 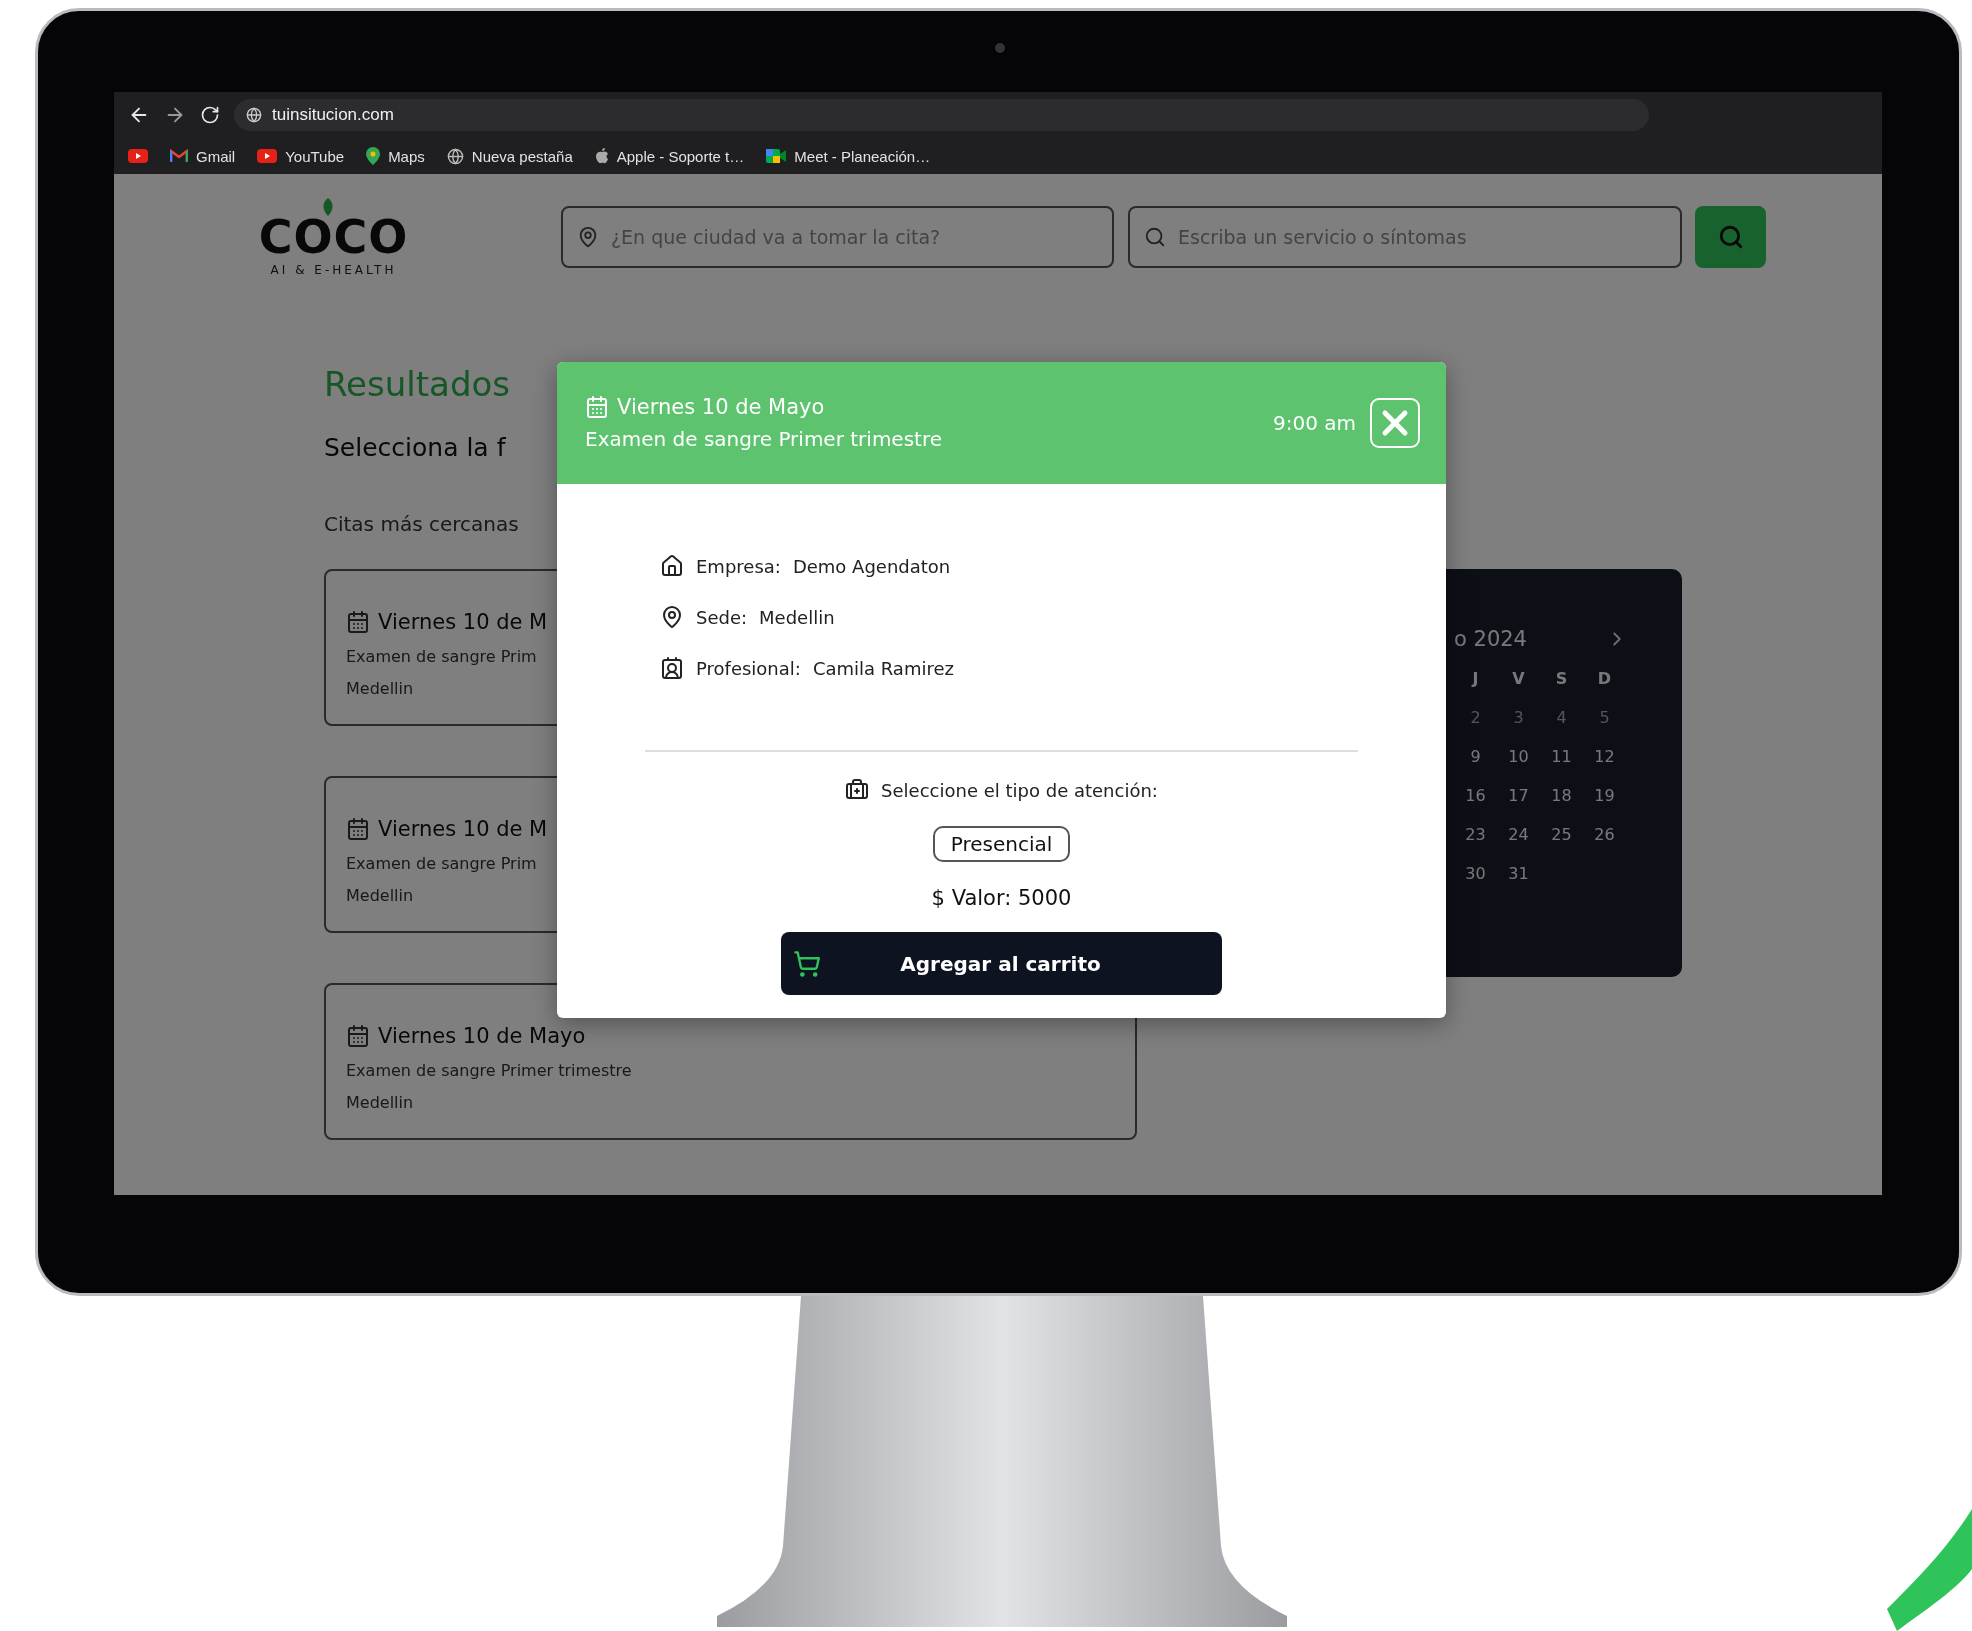 What do you see at coordinates (1314, 423) in the screenshot?
I see `dialog-time: 9:00 am` at bounding box center [1314, 423].